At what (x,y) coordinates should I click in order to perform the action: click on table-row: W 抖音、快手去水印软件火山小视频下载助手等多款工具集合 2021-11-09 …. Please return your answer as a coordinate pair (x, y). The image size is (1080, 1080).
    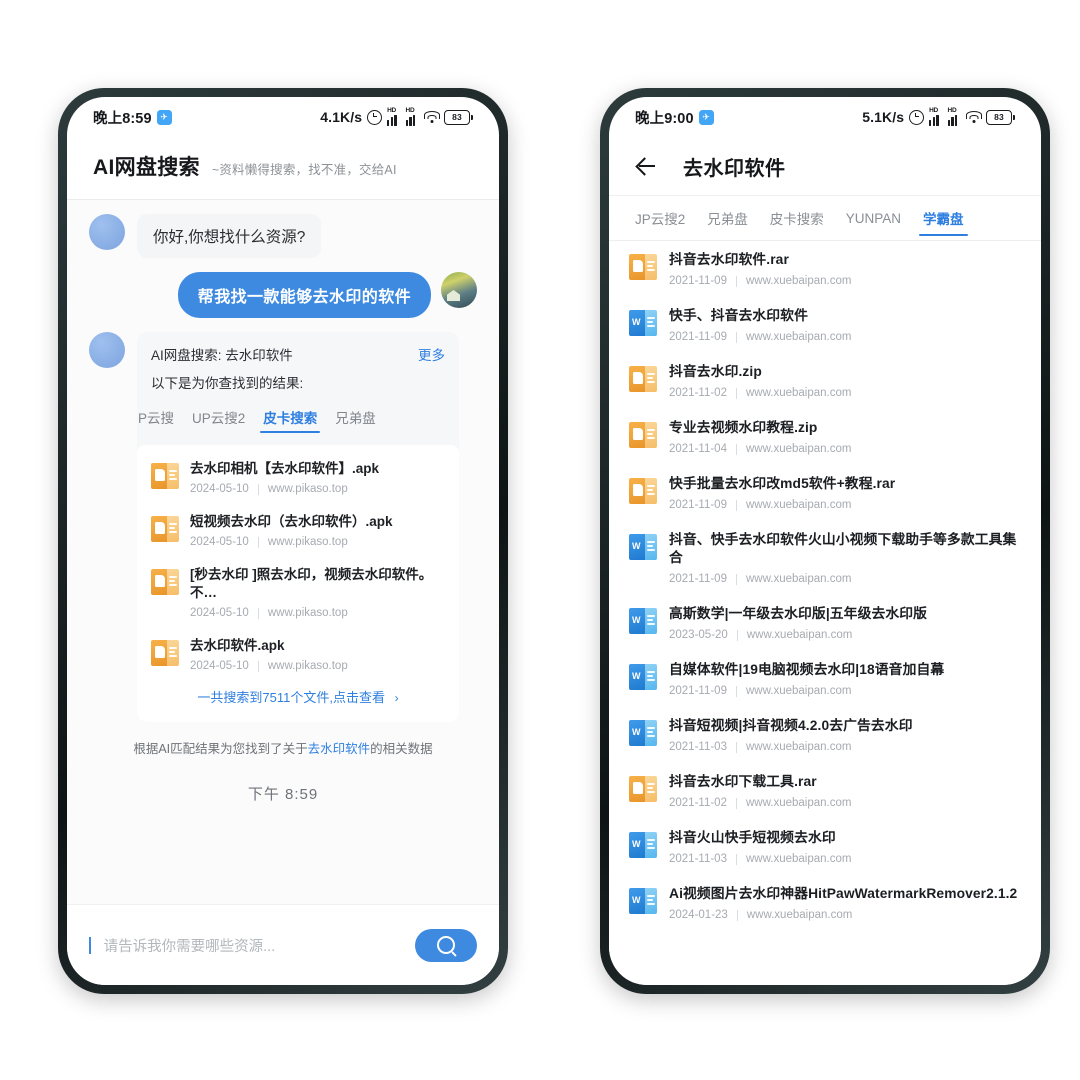
    Looking at the image, I should click on (825, 558).